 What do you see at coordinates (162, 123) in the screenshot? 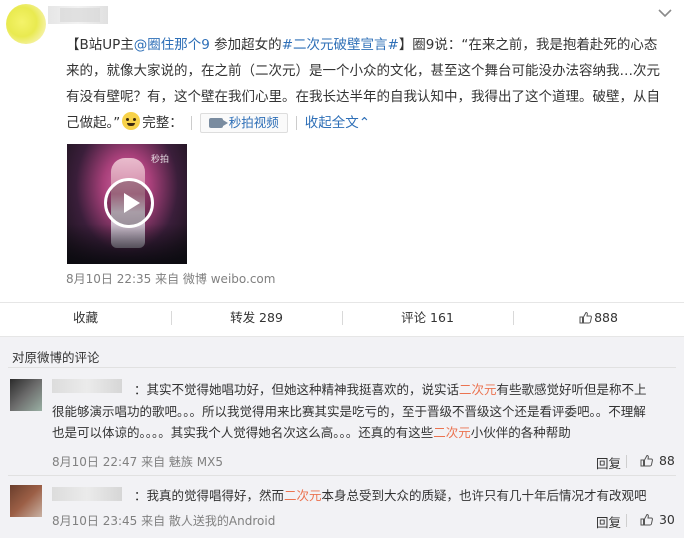
I see `post-text-part: 完整：` at bounding box center [162, 123].